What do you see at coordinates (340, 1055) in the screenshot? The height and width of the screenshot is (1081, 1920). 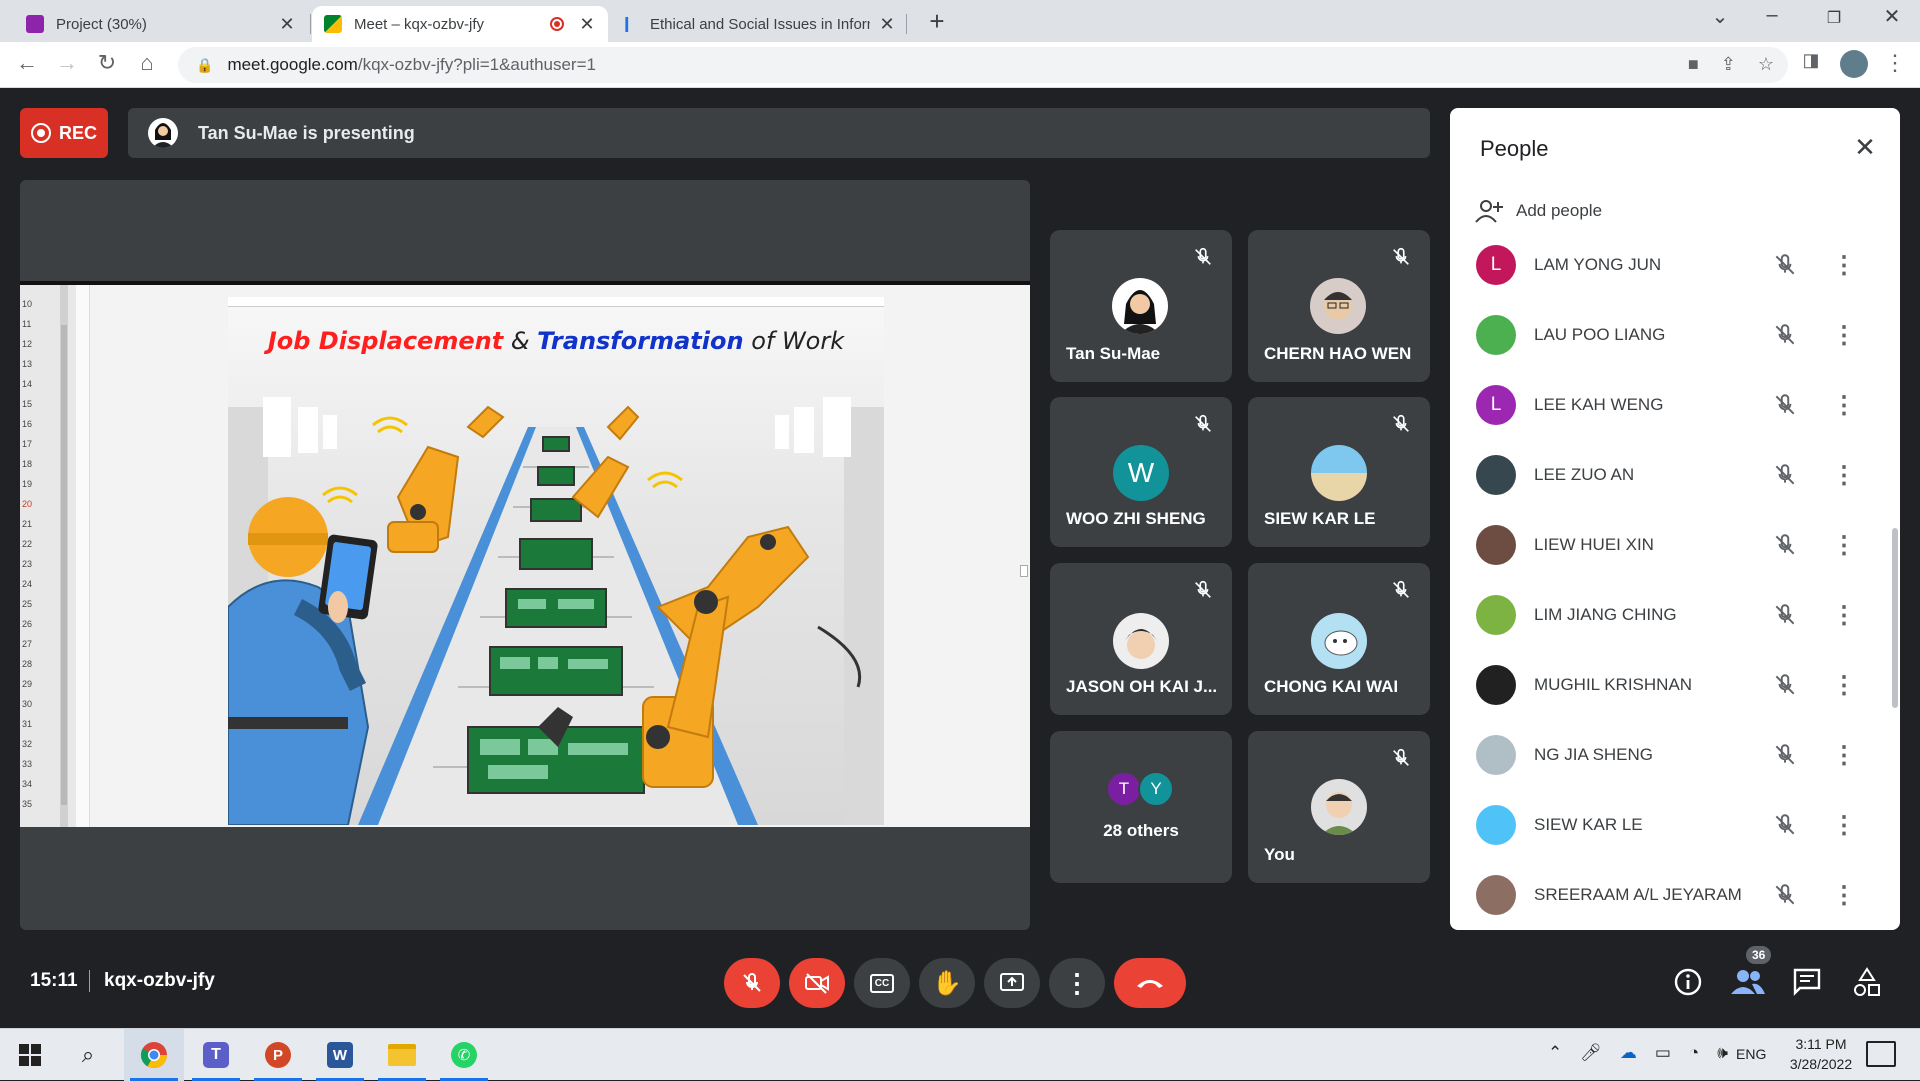 I see `taskbar-word: W` at bounding box center [340, 1055].